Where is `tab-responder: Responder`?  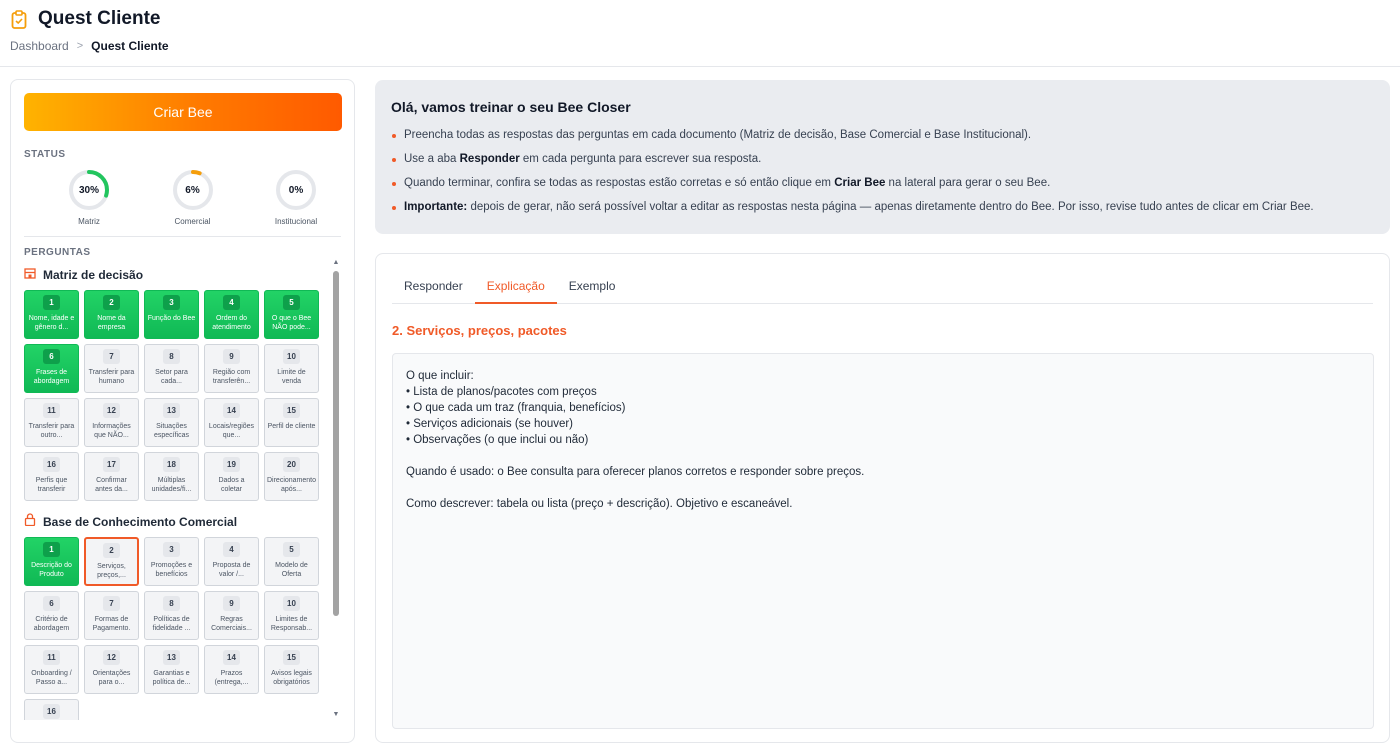
tab-responder: Responder is located at coordinates (433, 287).